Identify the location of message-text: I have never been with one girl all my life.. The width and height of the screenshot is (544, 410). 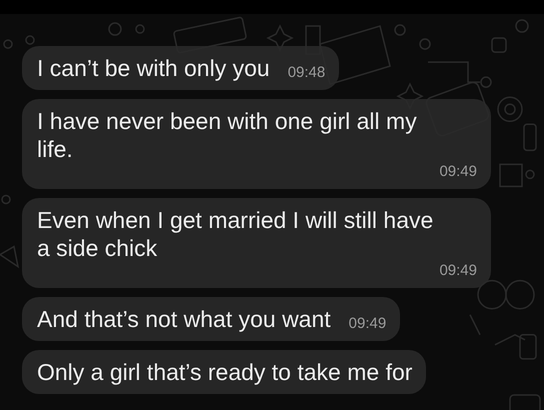
(227, 135).